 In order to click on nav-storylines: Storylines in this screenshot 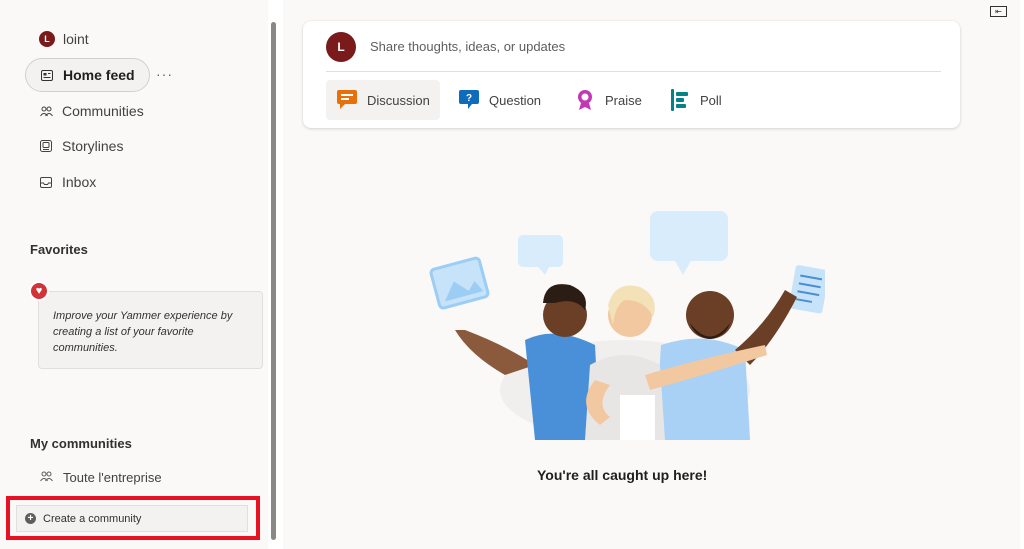, I will do `click(81, 146)`.